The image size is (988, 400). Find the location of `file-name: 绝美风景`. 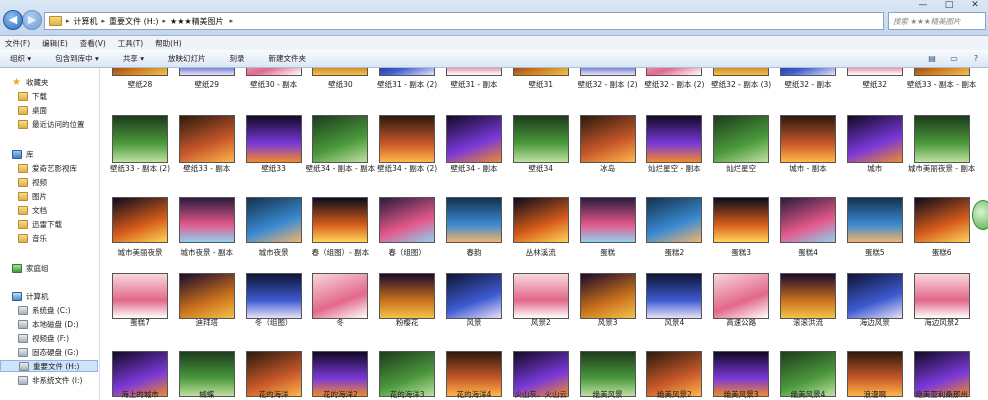

file-name: 绝美风景 is located at coordinates (608, 394).